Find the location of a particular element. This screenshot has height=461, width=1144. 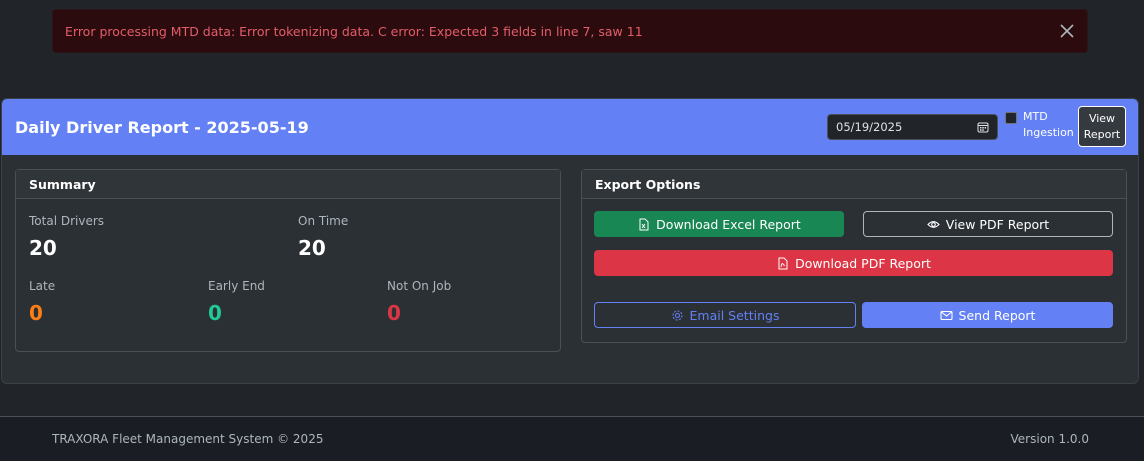

eye-icon is located at coordinates (933, 224).